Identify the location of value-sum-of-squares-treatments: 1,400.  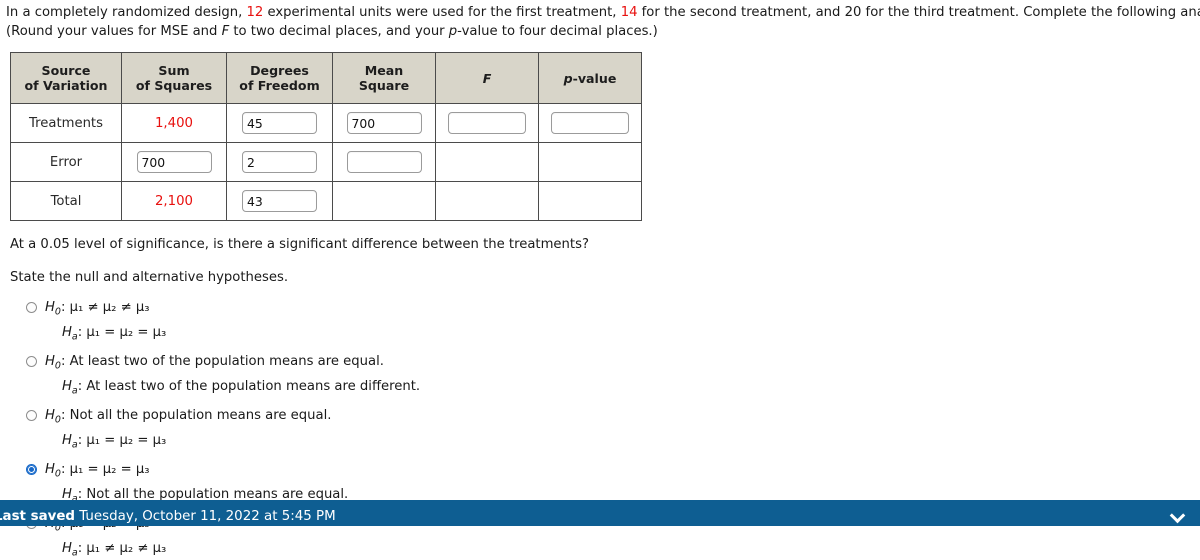
(174, 123).